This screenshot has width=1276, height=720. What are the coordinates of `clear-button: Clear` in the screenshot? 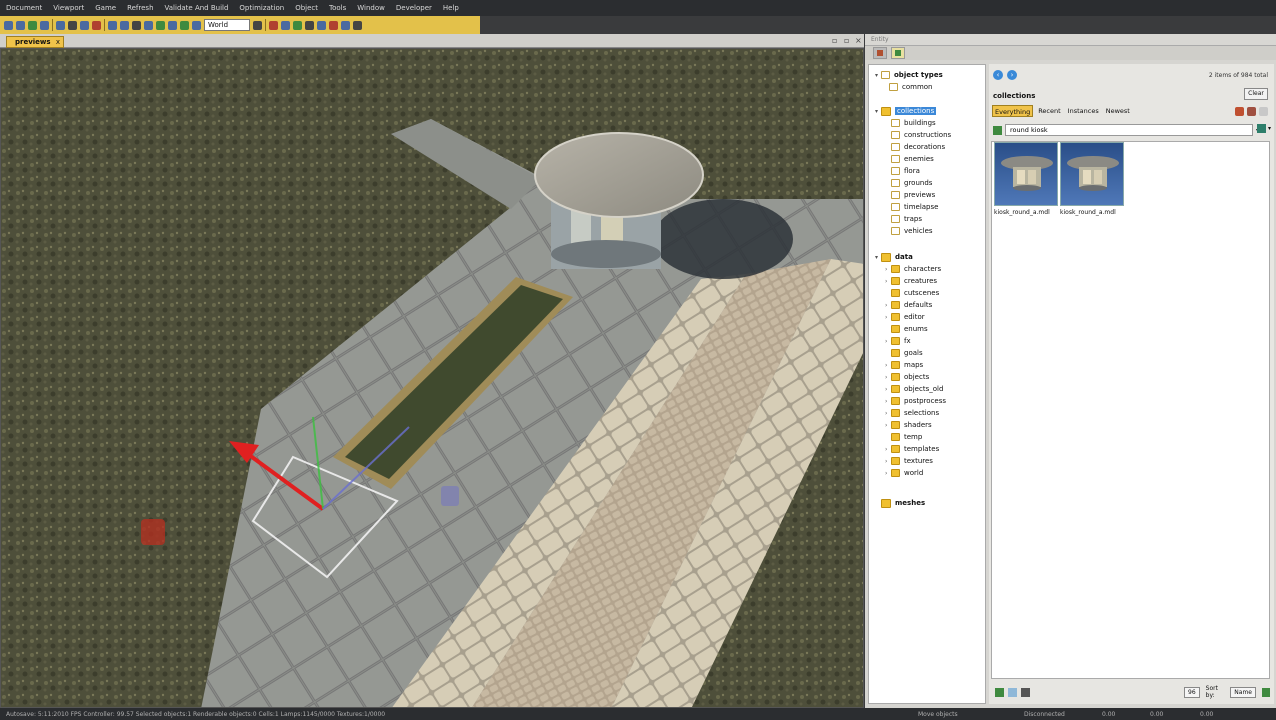 It's located at (1256, 94).